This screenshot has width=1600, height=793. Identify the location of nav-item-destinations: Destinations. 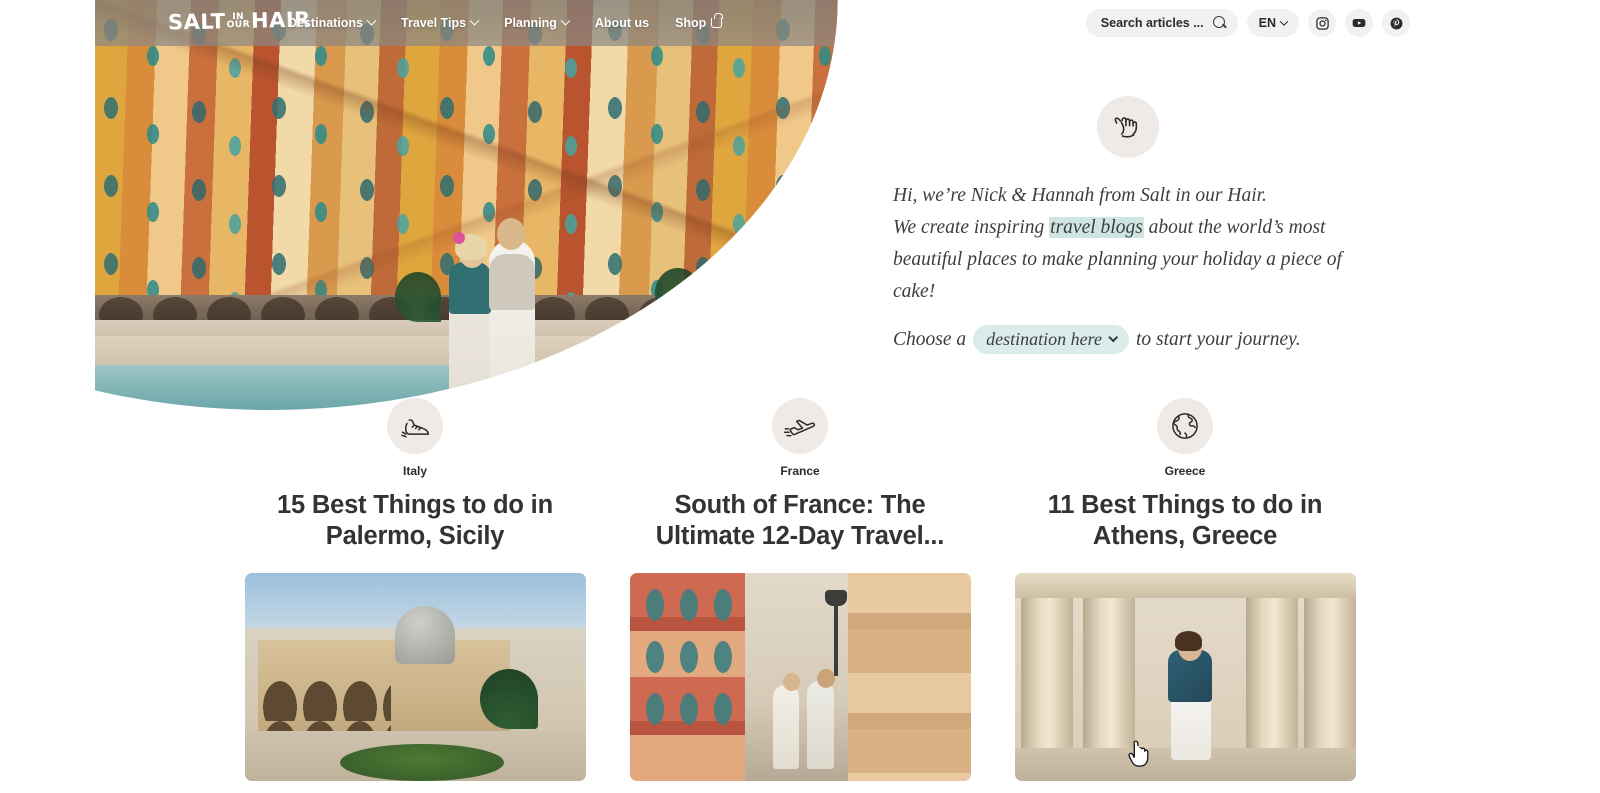
(332, 22).